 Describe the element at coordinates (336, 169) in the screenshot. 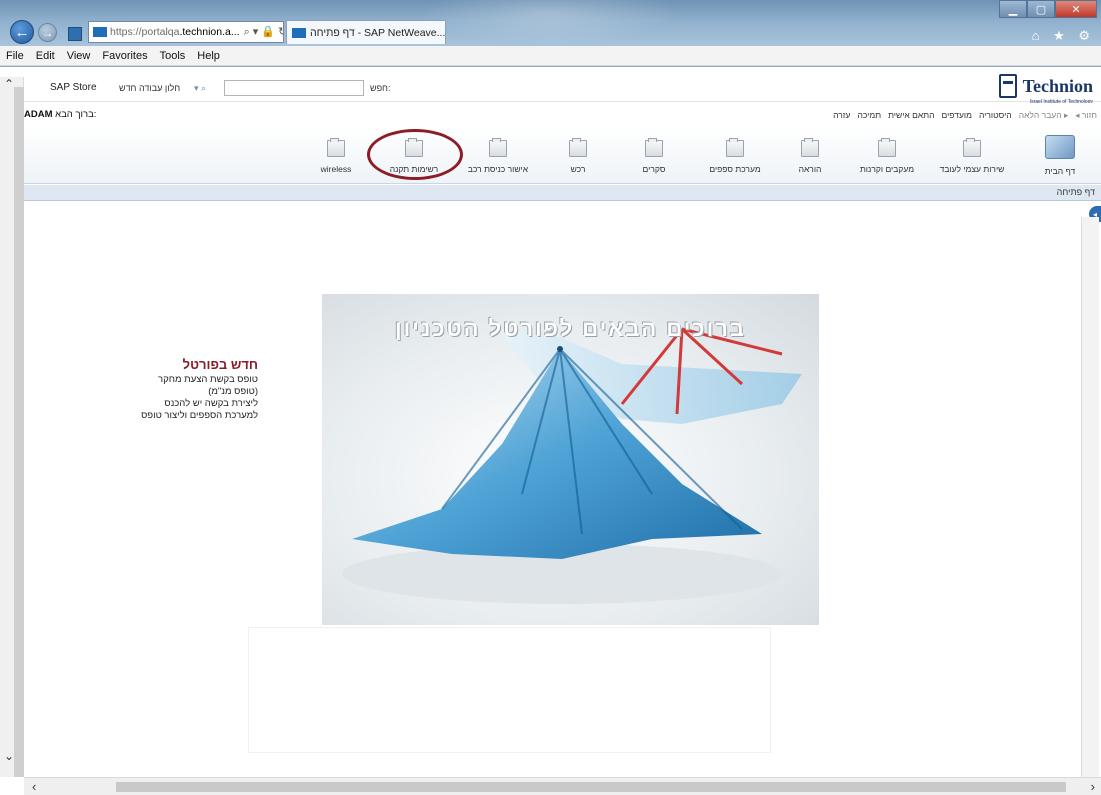

I see `nav-item-label: wireless` at that location.